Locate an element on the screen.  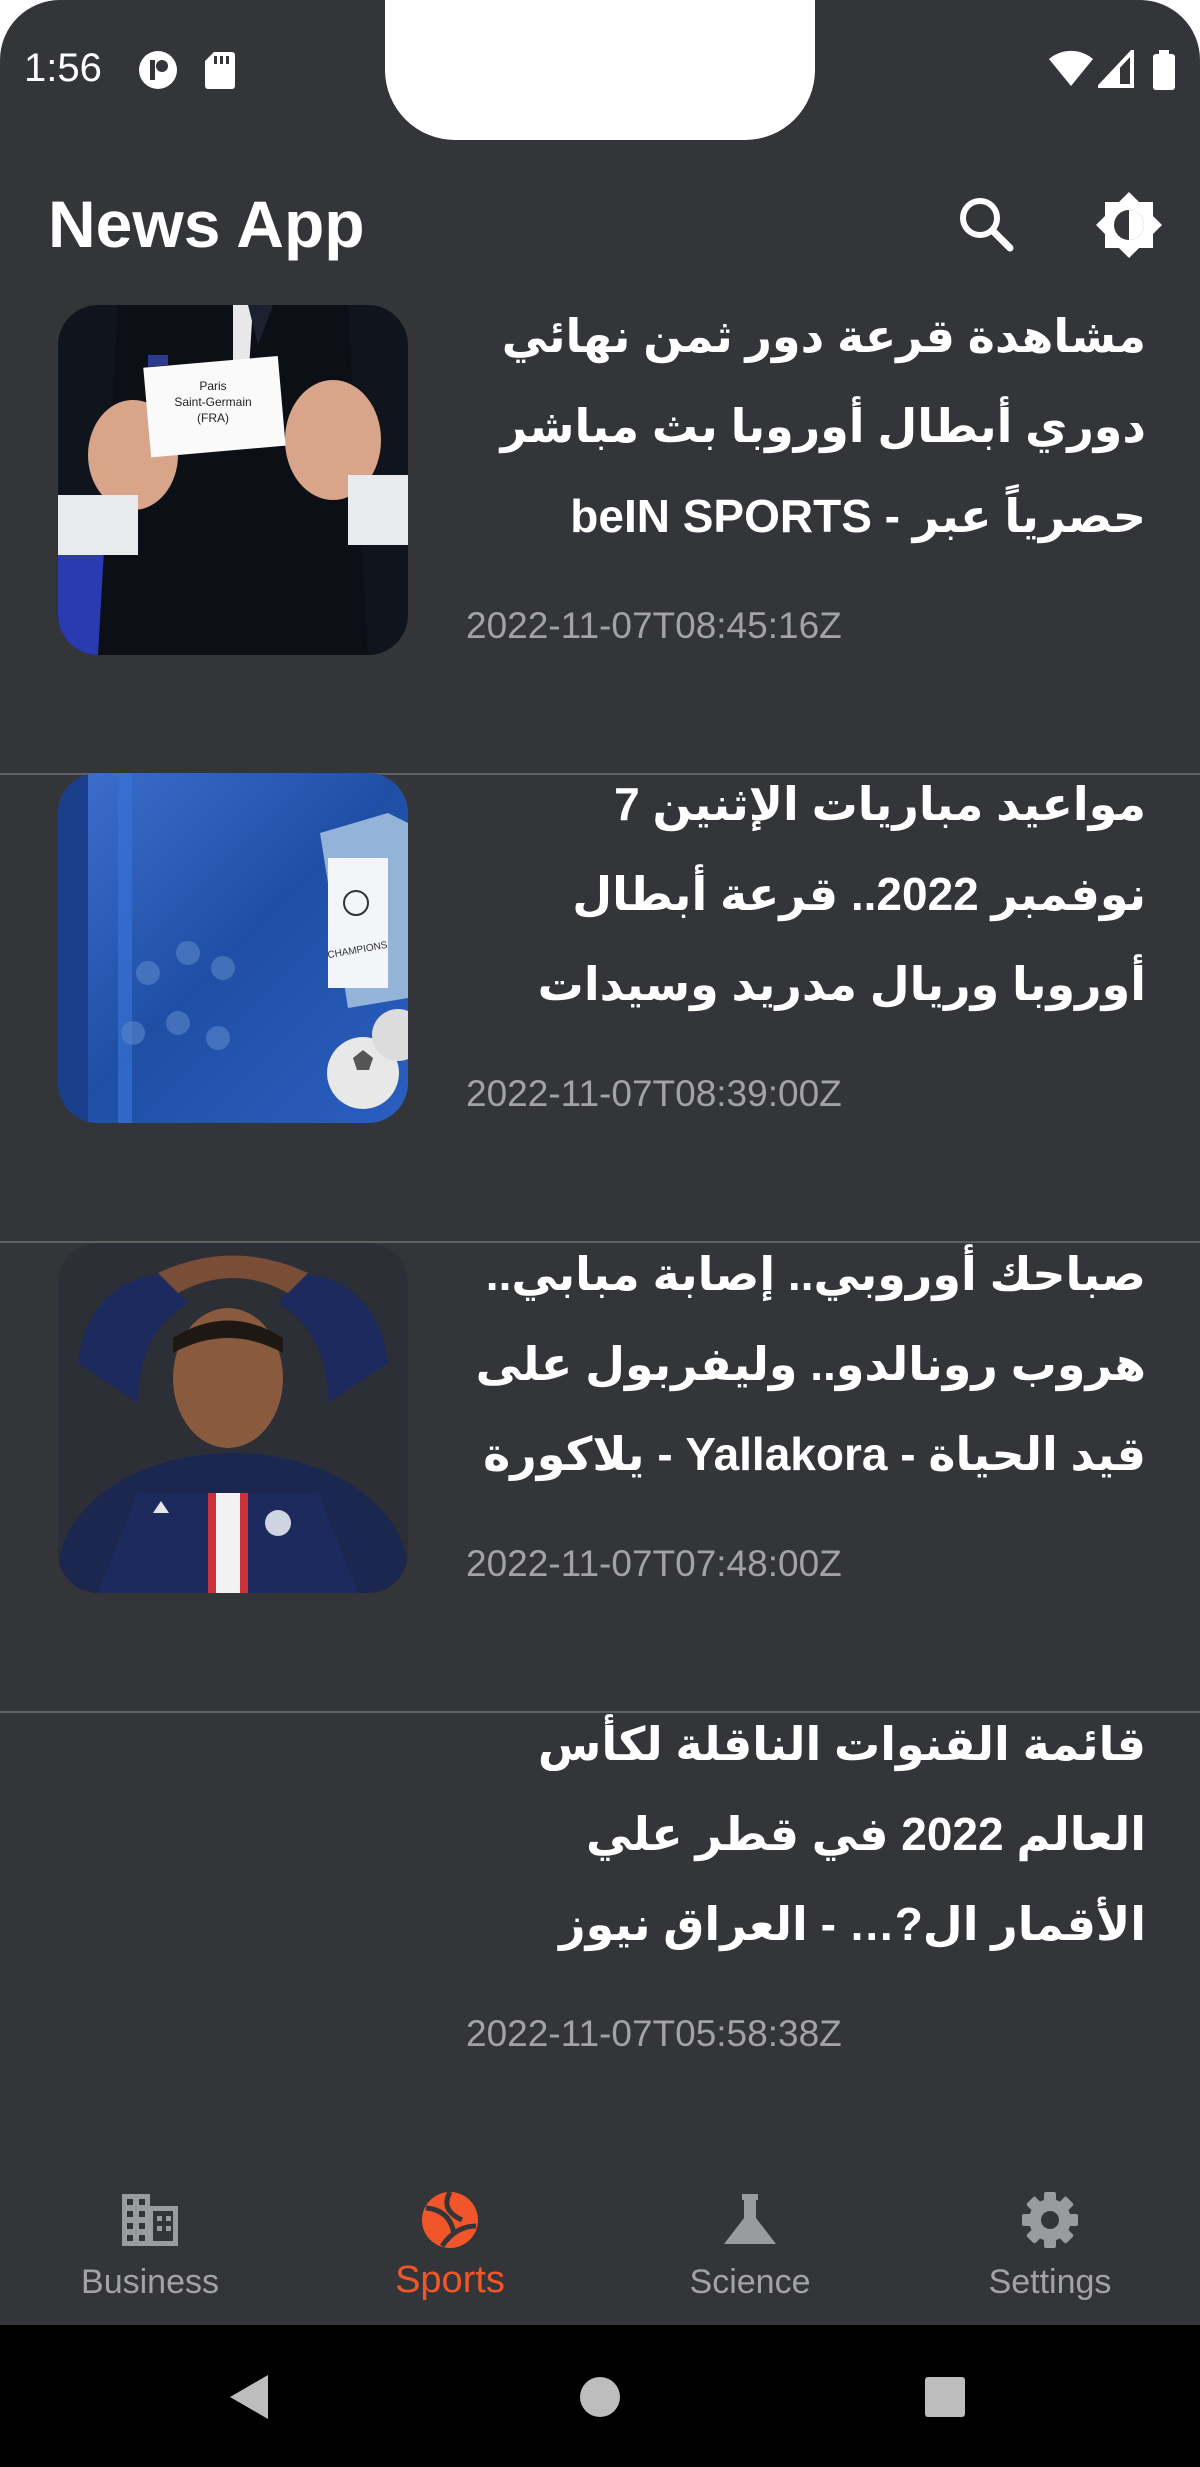
notification-icon is located at coordinates (158, 70).